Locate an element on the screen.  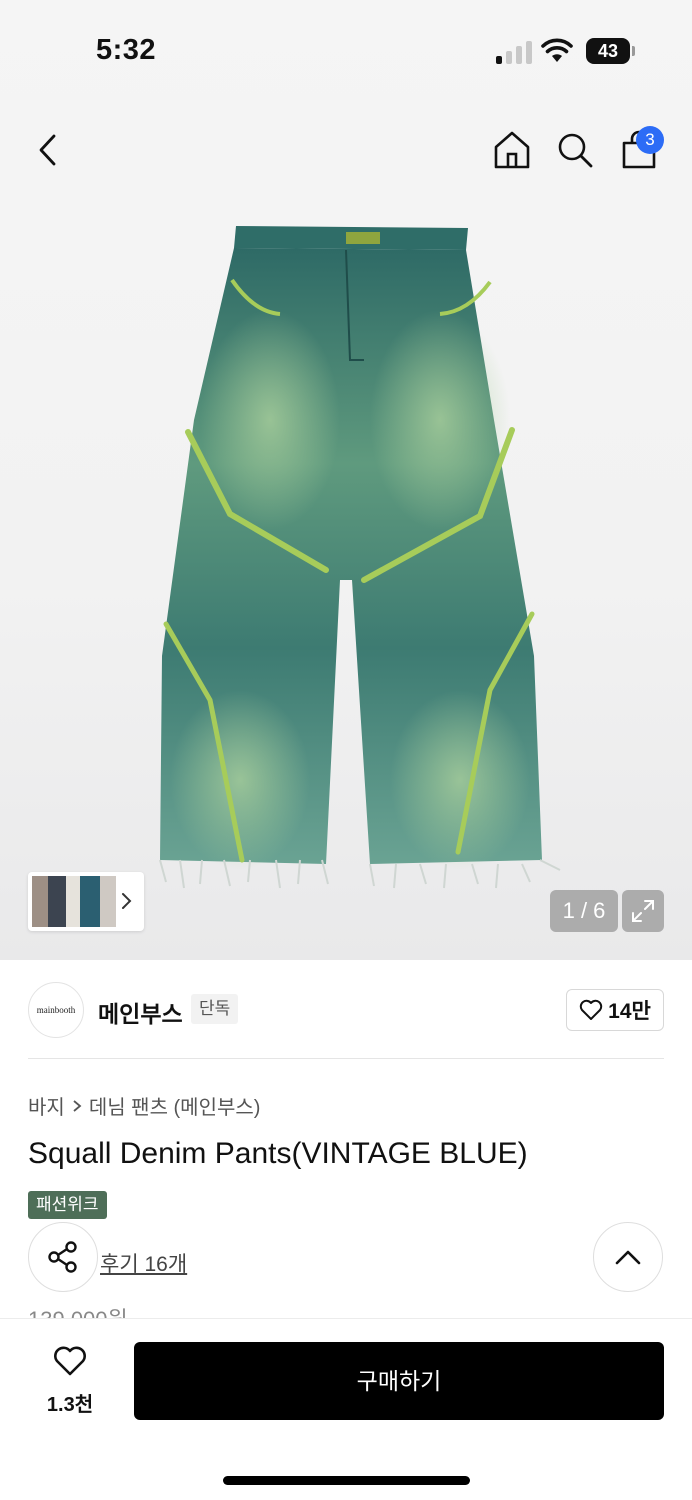
cart-count-badge: 3 is located at coordinates (650, 140).